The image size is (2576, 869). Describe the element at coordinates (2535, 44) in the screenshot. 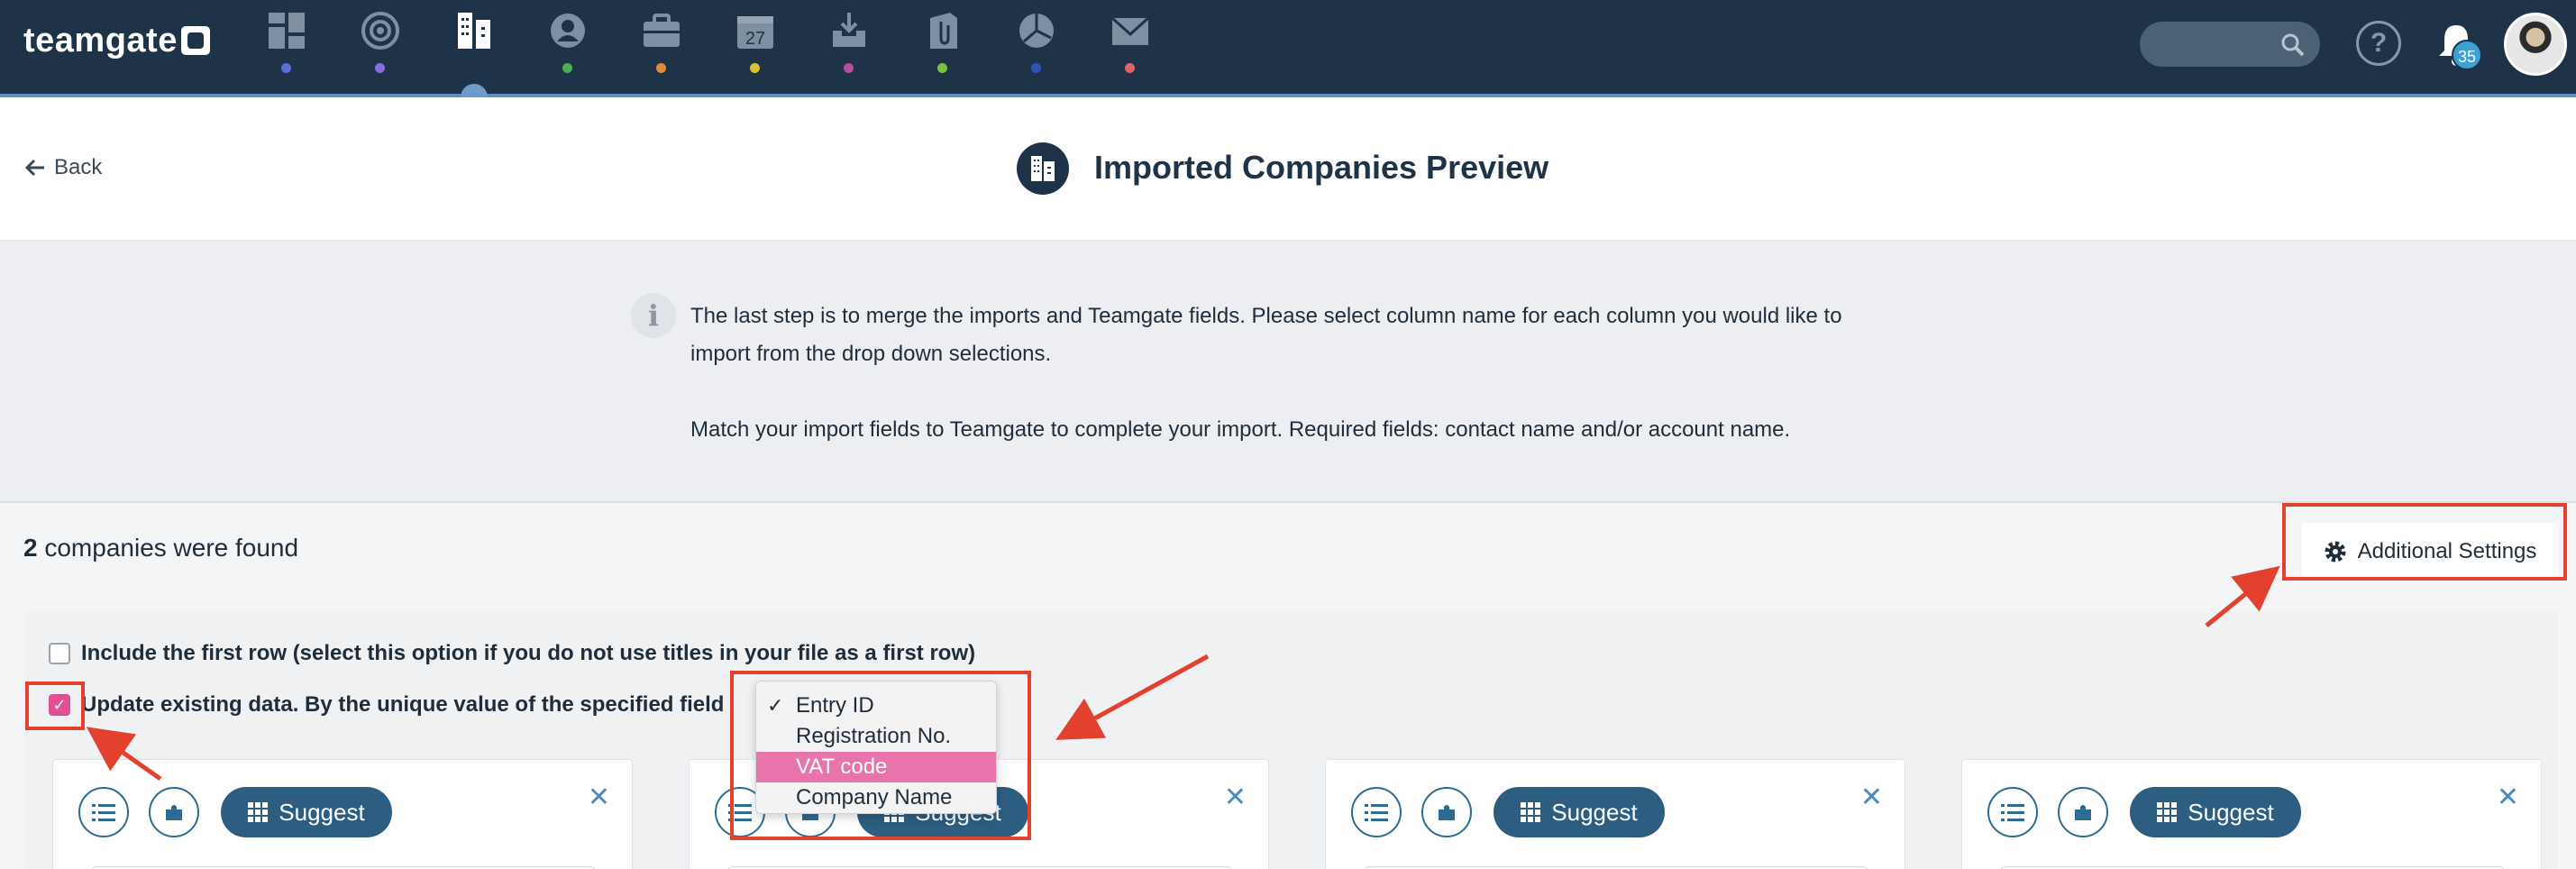

I see `user-avatar` at that location.